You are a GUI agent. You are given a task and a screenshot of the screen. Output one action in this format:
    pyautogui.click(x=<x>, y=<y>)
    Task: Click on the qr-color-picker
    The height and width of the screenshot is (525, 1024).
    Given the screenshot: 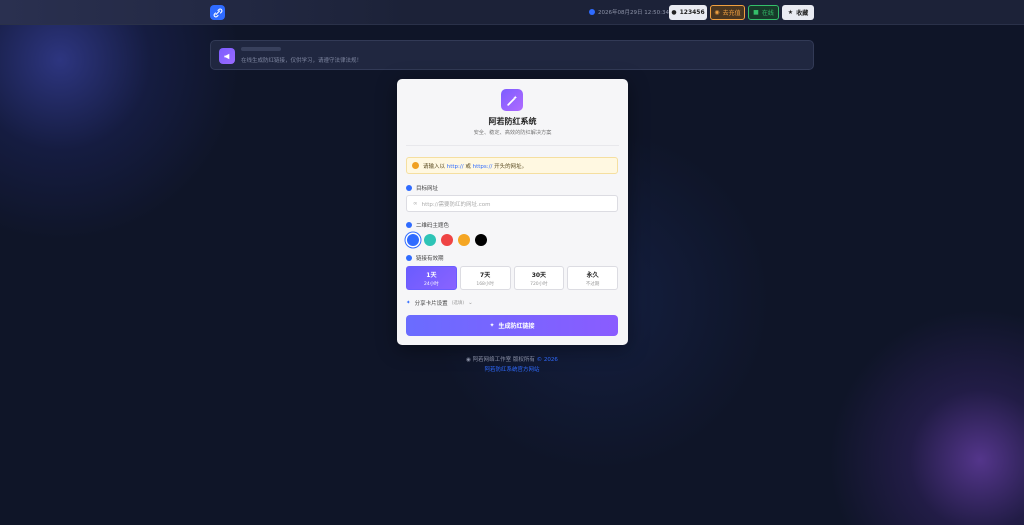 What is the action you would take?
    pyautogui.click(x=447, y=240)
    